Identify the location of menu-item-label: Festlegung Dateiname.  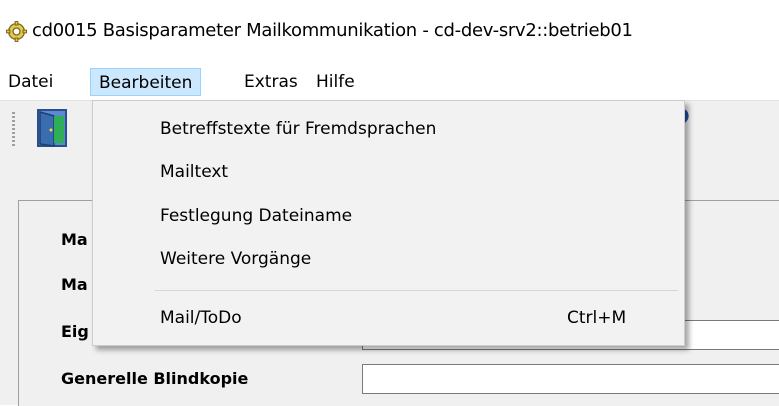
(256, 216).